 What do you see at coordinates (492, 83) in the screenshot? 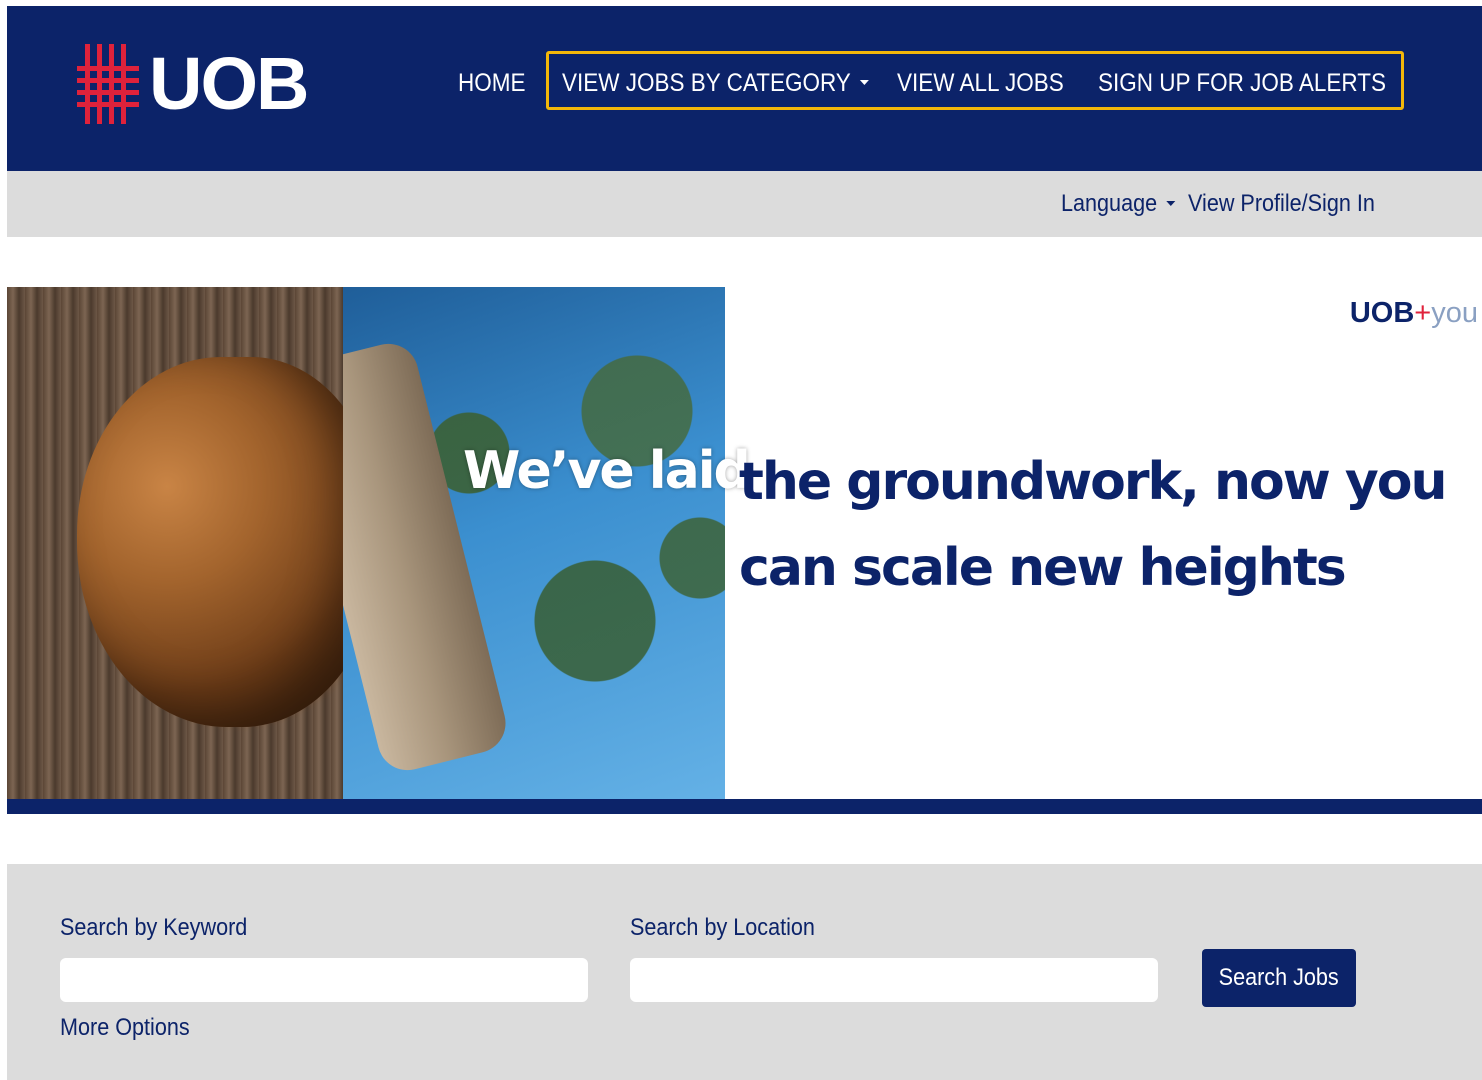
I see `nav-home: HOME` at bounding box center [492, 83].